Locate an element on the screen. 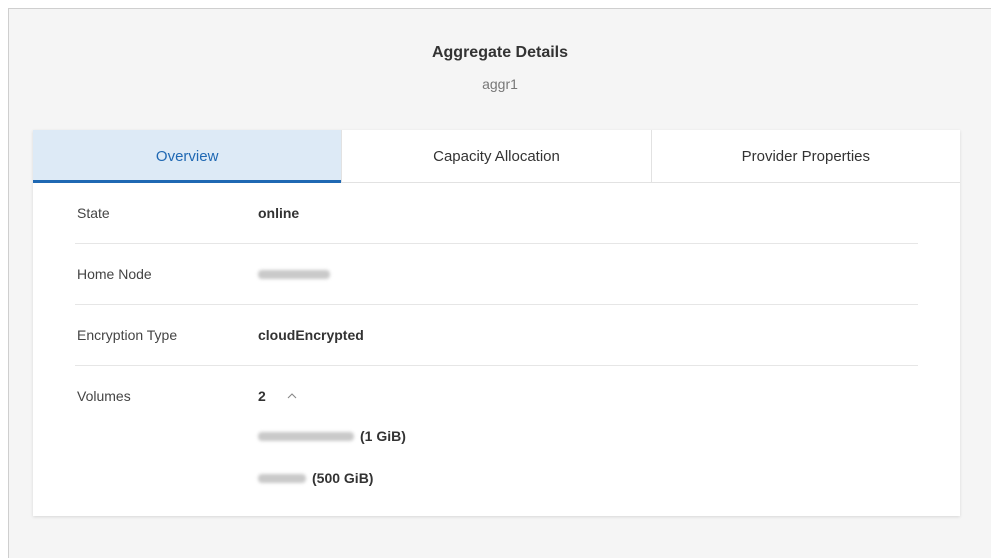 This screenshot has width=991, height=558. panel-header: Aggregate Details aggr1 is located at coordinates (500, 68).